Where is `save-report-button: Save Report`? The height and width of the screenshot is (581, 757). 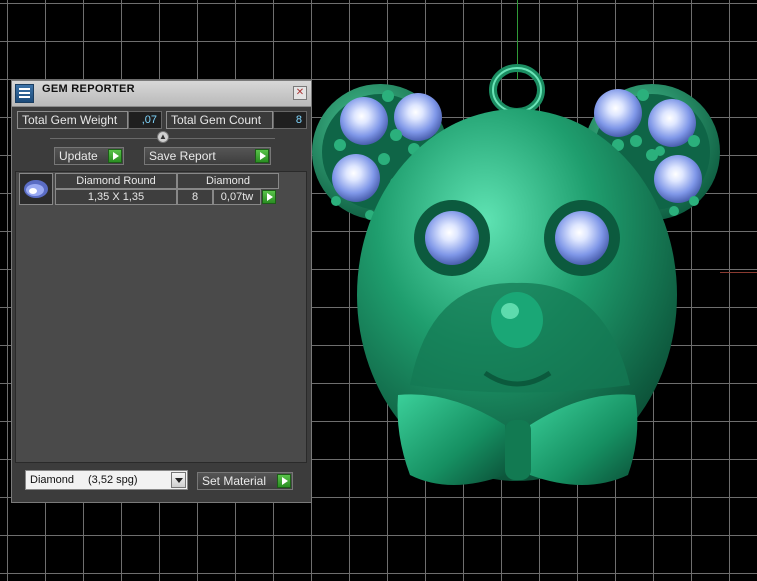 save-report-button: Save Report is located at coordinates (207, 156).